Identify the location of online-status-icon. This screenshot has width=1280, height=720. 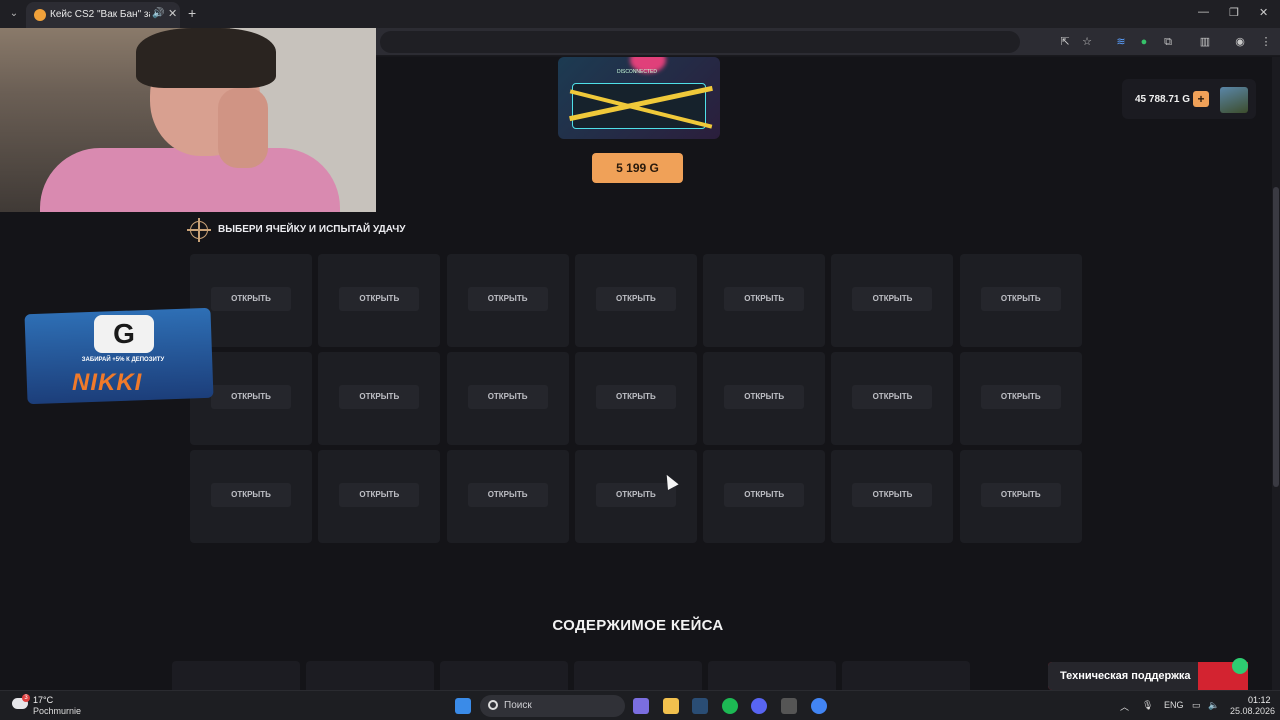
(1240, 666).